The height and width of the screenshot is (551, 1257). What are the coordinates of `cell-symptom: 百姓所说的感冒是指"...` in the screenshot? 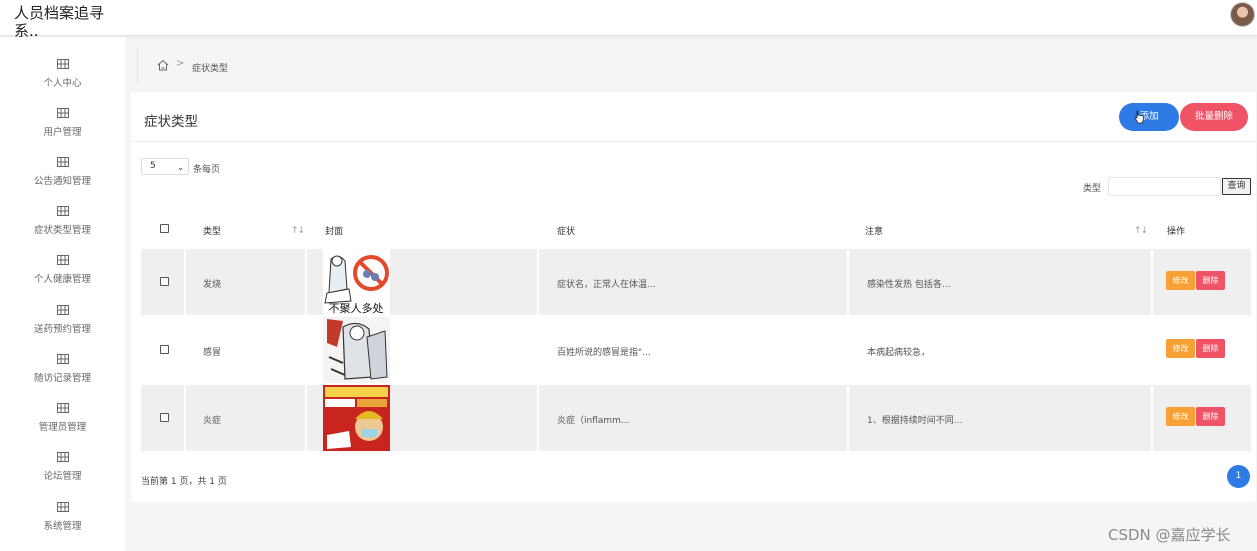 It's located at (604, 353).